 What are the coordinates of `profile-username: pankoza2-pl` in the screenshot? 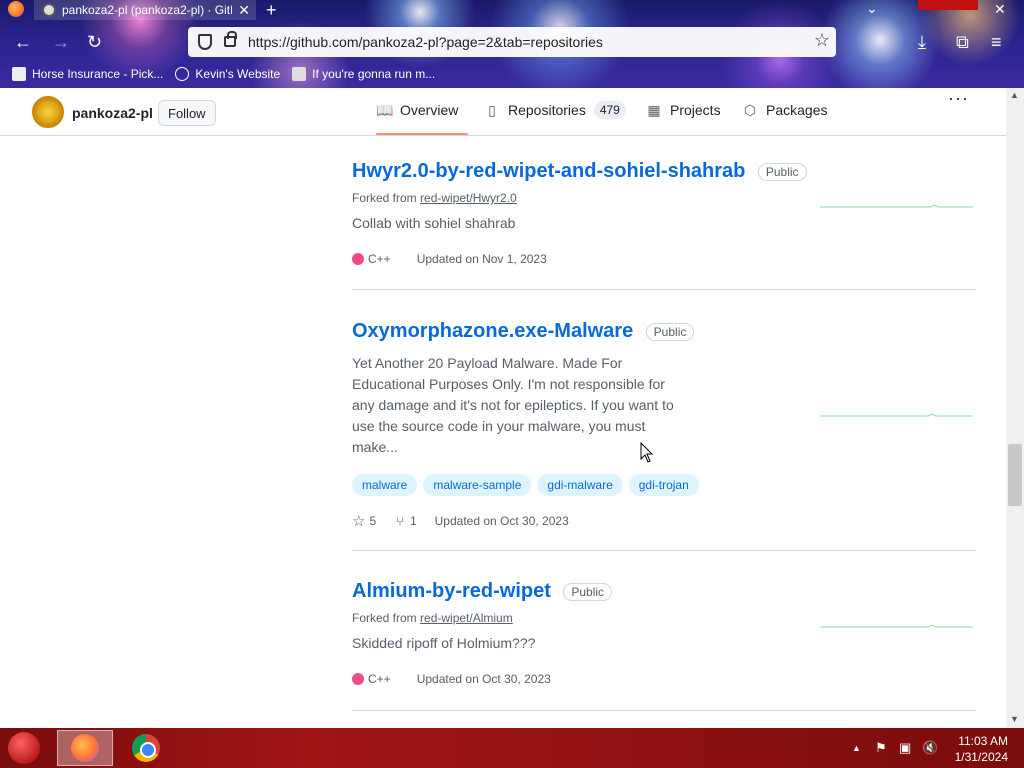 It's located at (112, 113).